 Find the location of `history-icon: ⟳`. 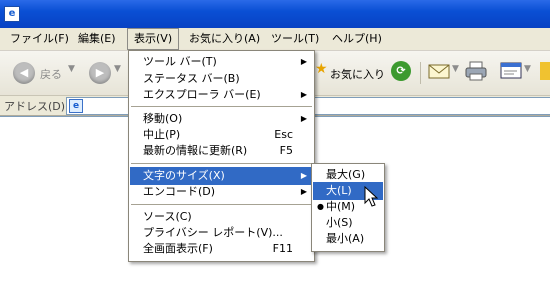

history-icon: ⟳ is located at coordinates (401, 71).